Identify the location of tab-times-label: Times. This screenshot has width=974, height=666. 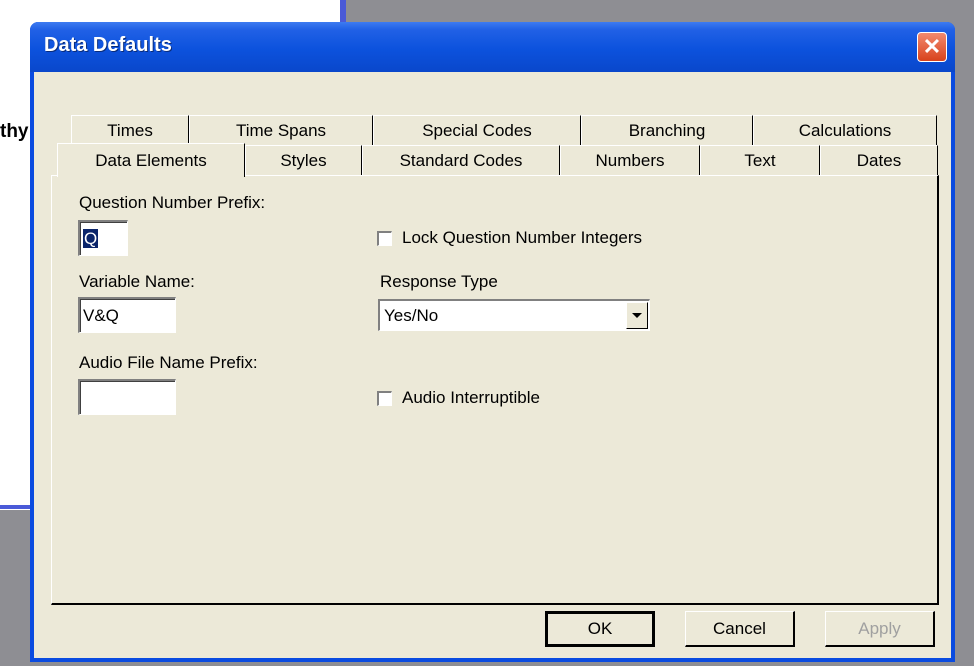
(130, 130).